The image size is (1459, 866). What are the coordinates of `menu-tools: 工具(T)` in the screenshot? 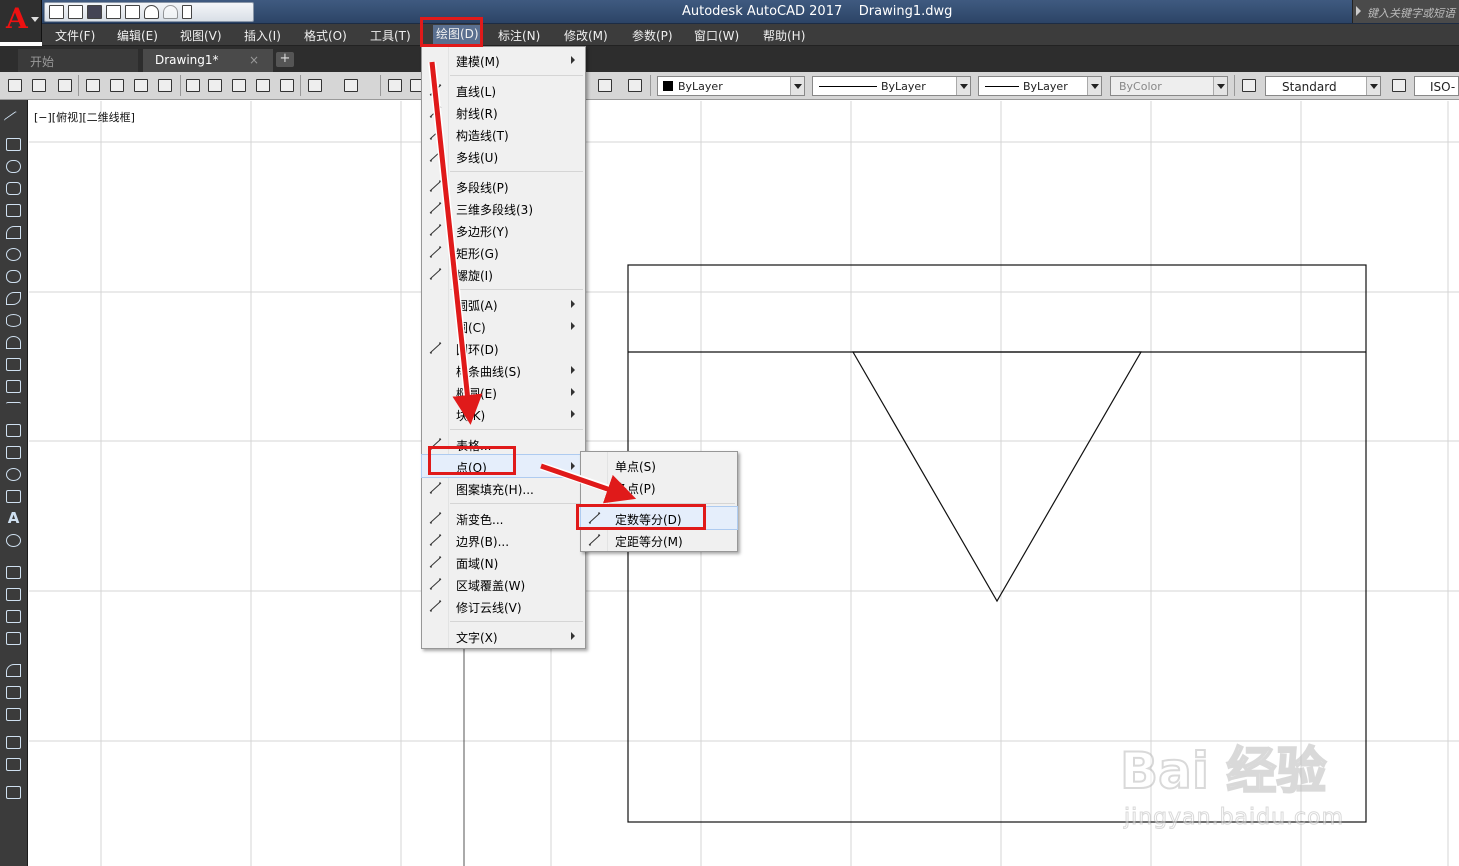 It's located at (390, 35).